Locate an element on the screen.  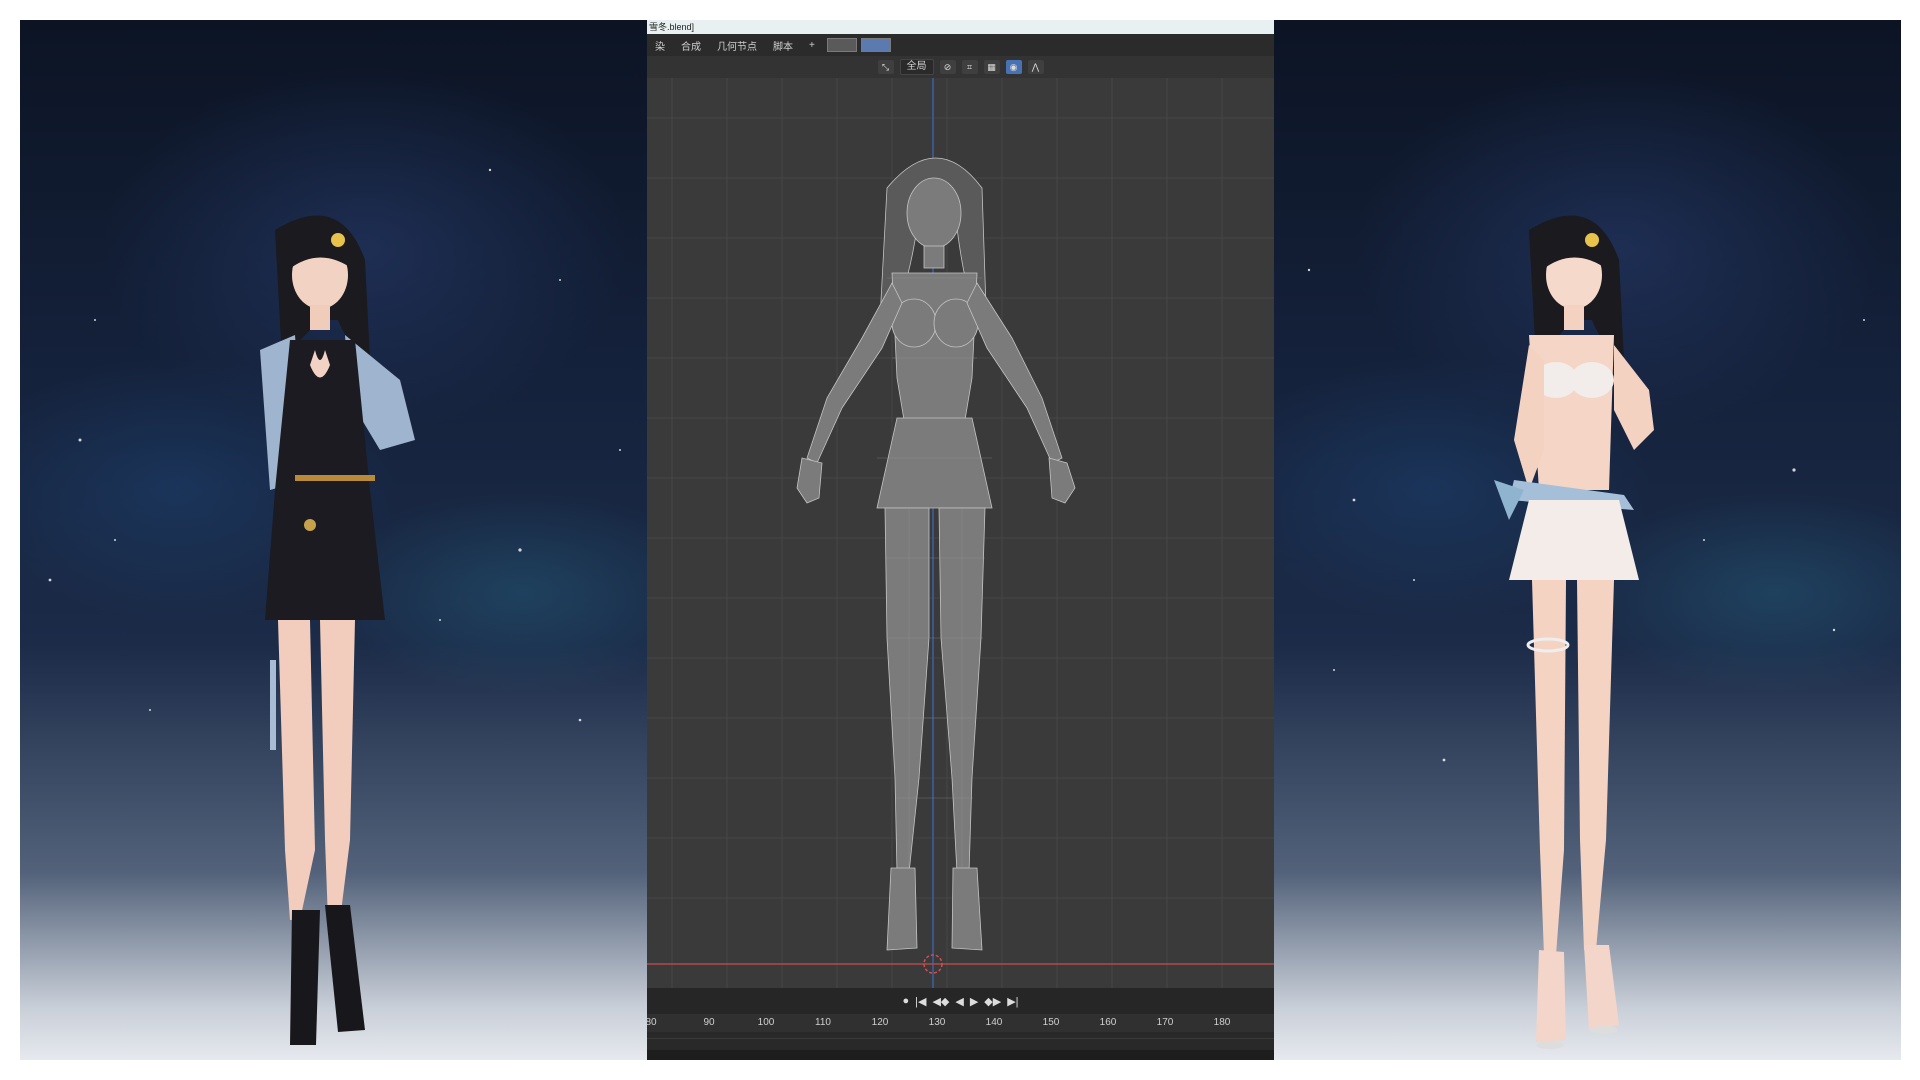
next-keyframe-button: ◆▶ is located at coordinates (992, 1001).